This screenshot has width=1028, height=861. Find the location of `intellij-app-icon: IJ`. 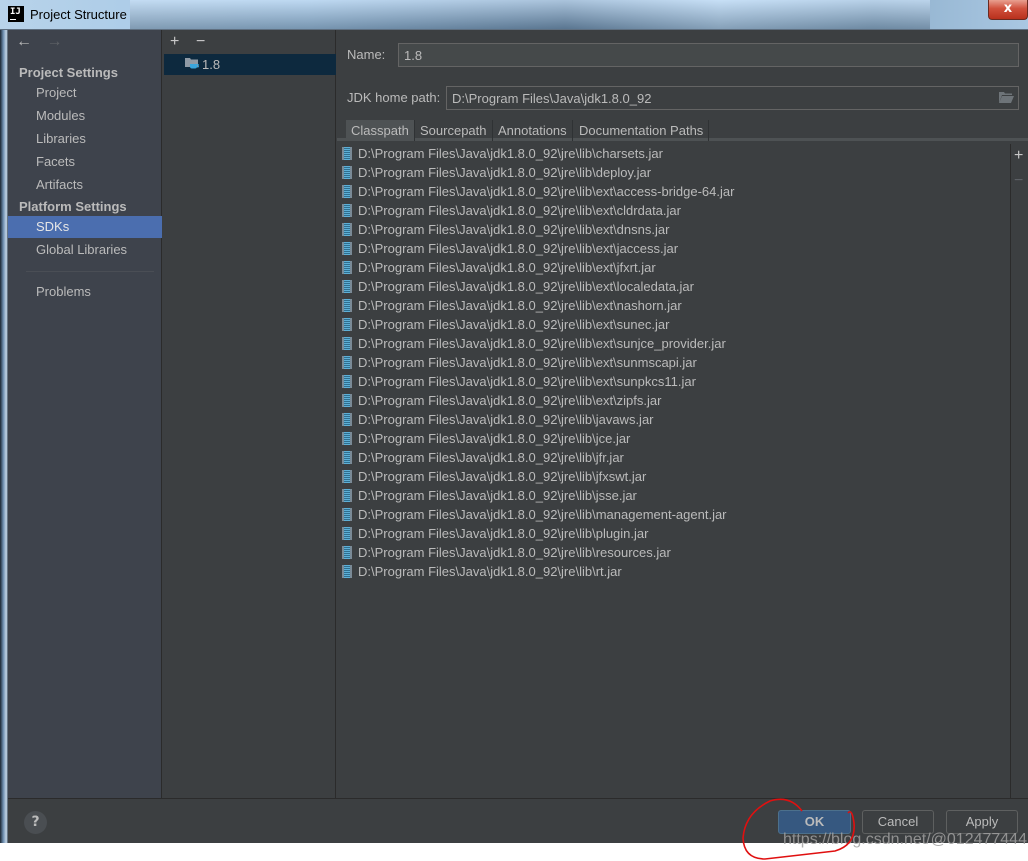

intellij-app-icon: IJ is located at coordinates (16, 14).